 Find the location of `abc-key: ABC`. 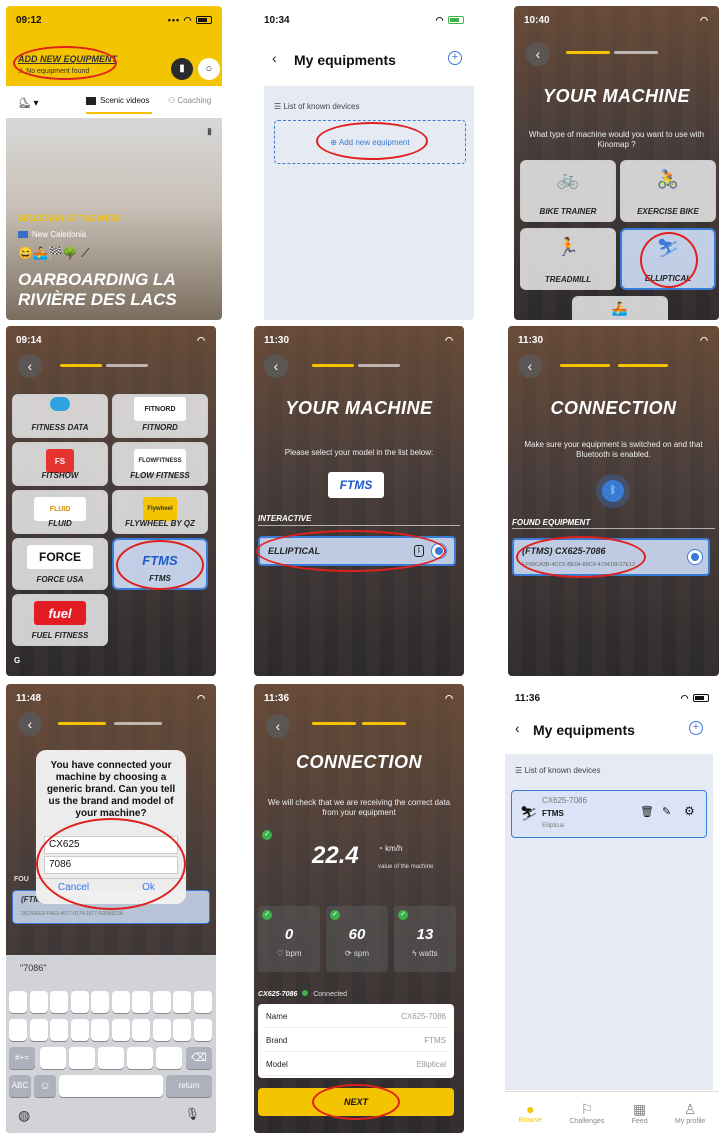

abc-key: ABC is located at coordinates (20, 1086).